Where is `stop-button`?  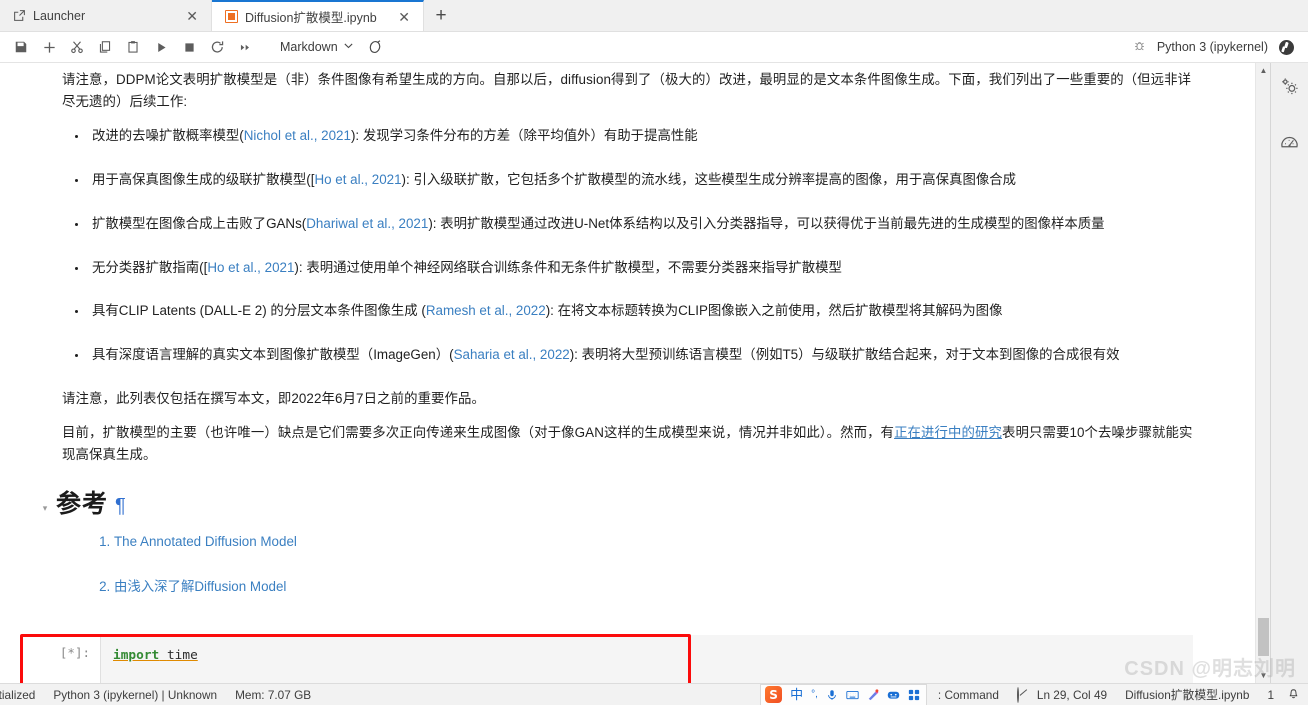
stop-button is located at coordinates (189, 47).